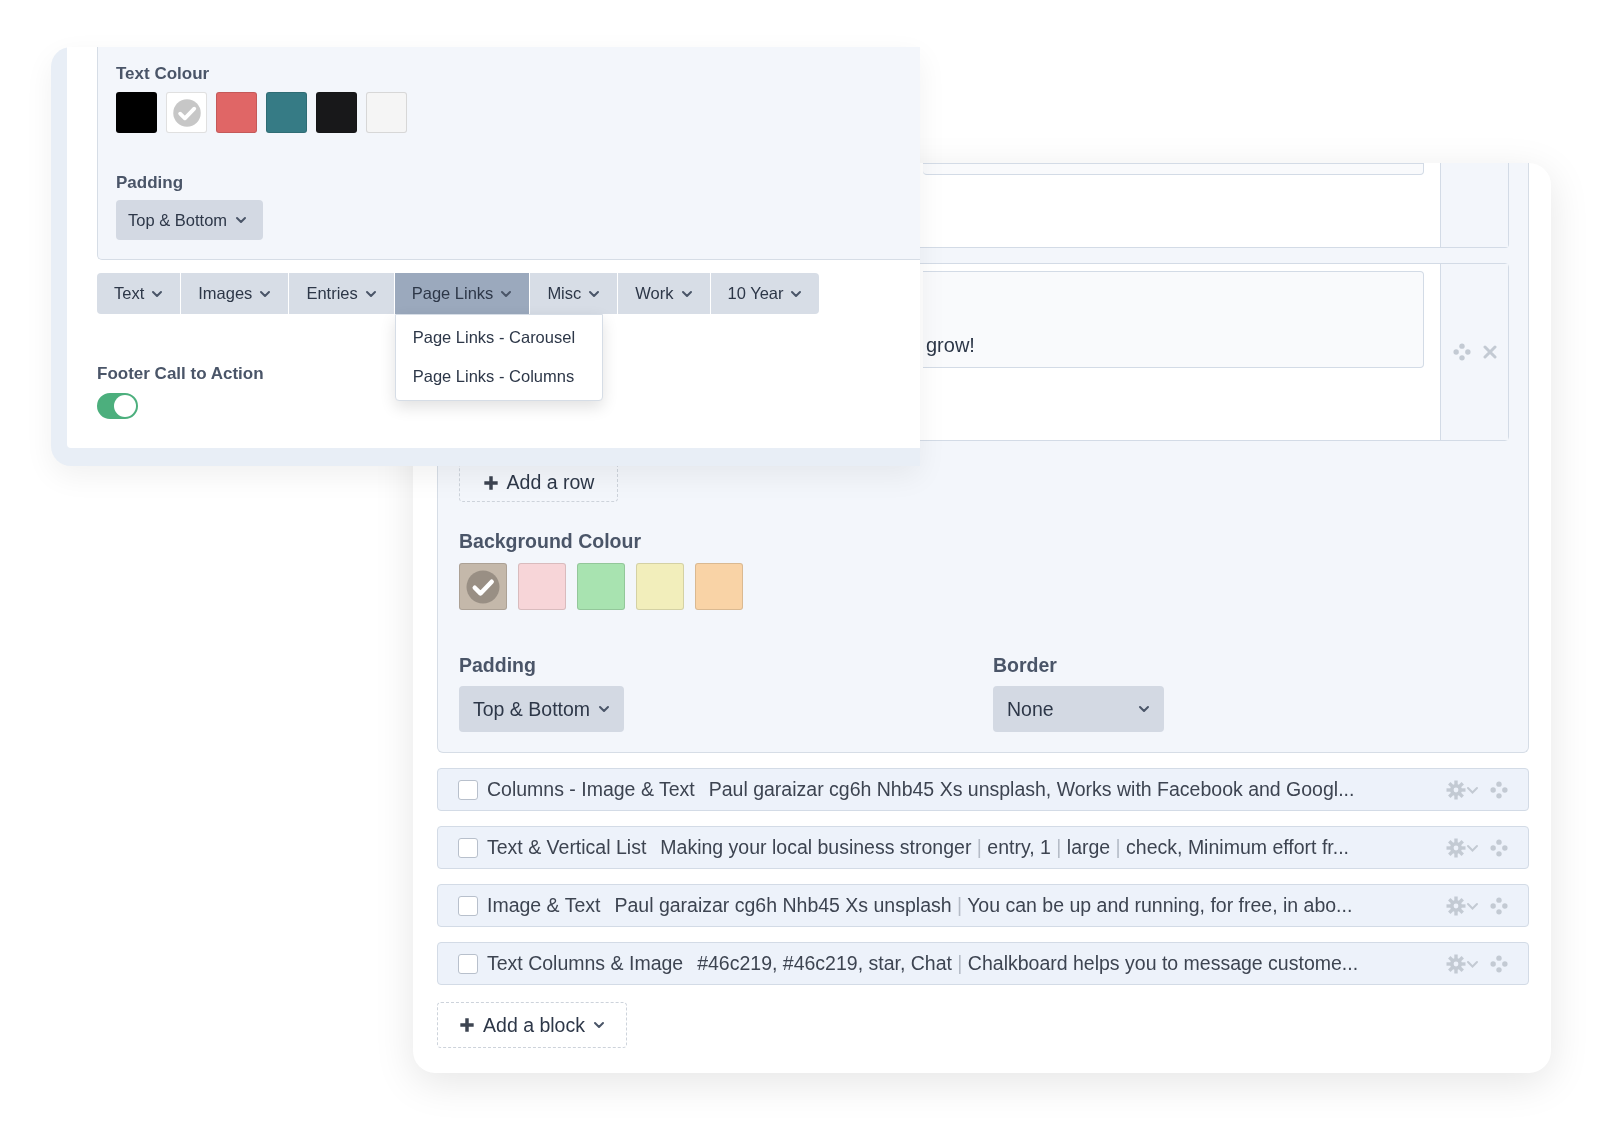  I want to click on field-label: Background Colour, so click(550, 541).